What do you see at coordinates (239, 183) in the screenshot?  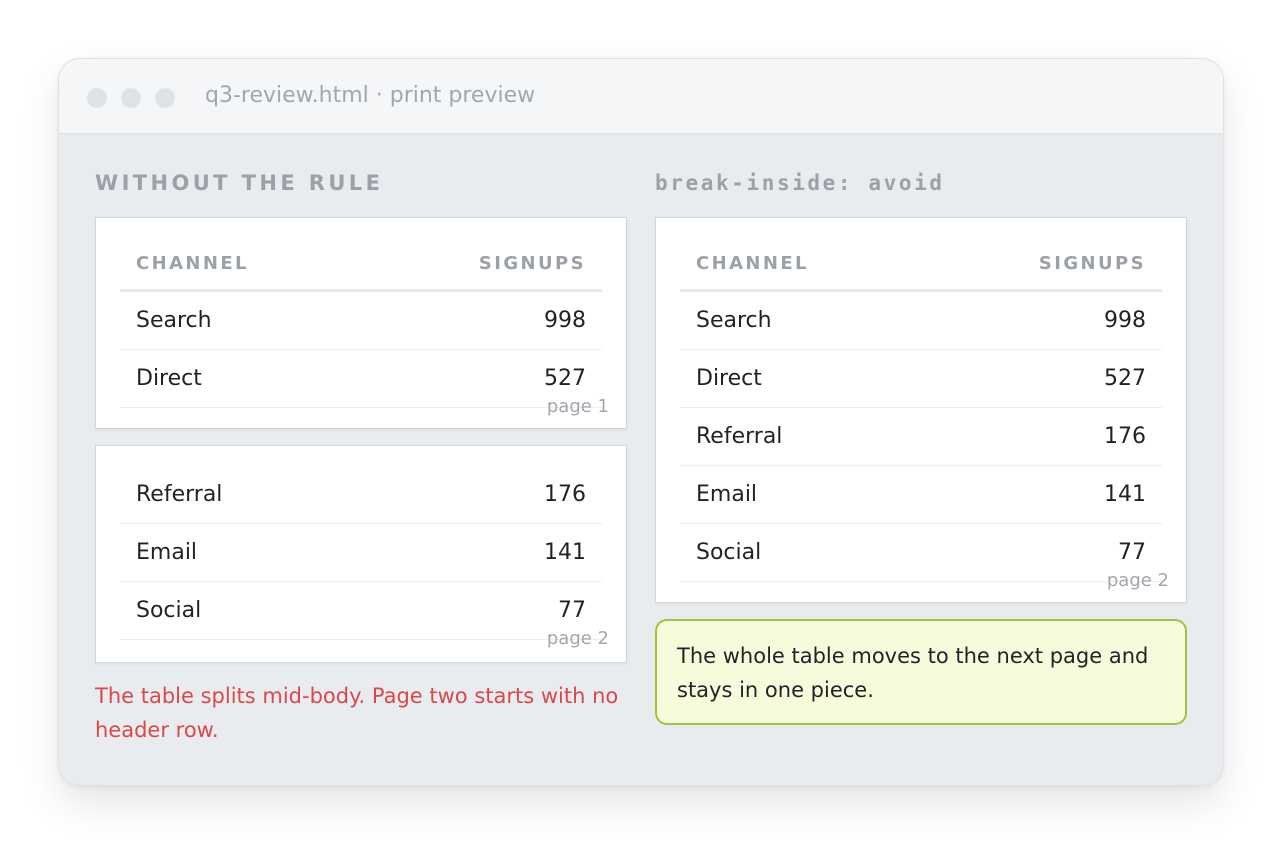 I see `left-column-heading: WITHOUT THE RULE` at bounding box center [239, 183].